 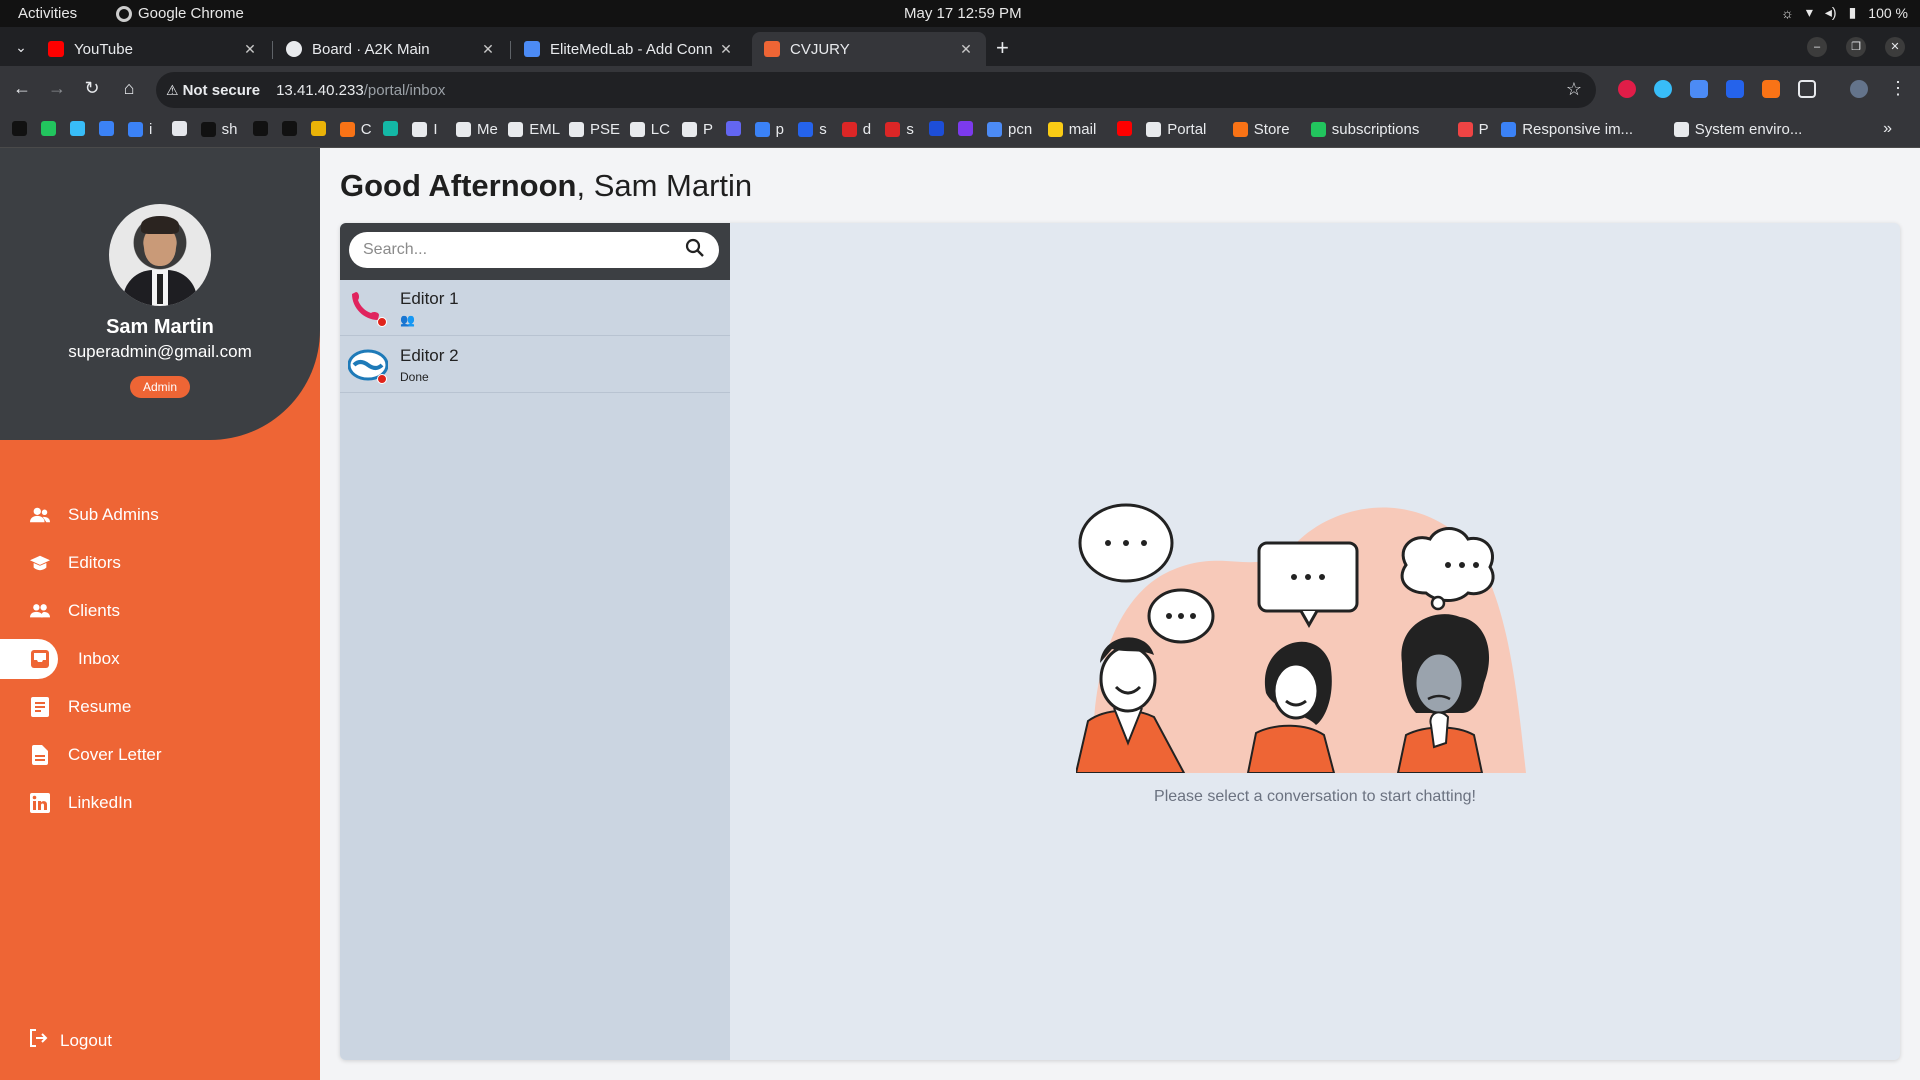 I want to click on bookmark-item: subscriptions, so click(x=1364, y=129).